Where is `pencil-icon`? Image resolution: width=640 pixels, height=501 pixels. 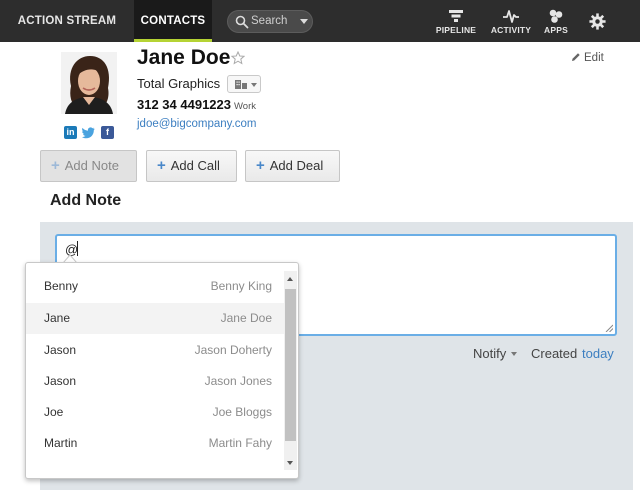
pencil-icon is located at coordinates (576, 57).